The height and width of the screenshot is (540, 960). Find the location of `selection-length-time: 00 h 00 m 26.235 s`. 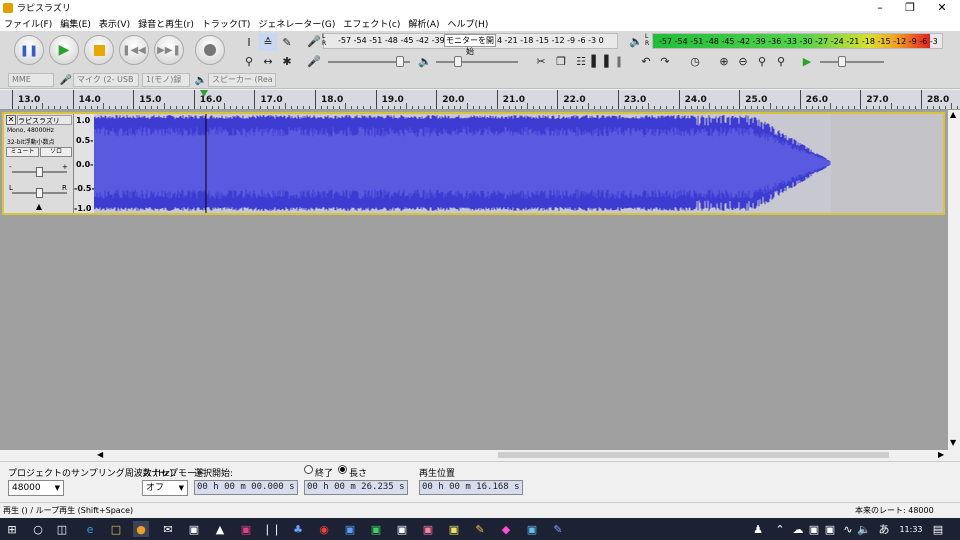

selection-length-time: 00 h 00 m 26.235 s is located at coordinates (356, 487).